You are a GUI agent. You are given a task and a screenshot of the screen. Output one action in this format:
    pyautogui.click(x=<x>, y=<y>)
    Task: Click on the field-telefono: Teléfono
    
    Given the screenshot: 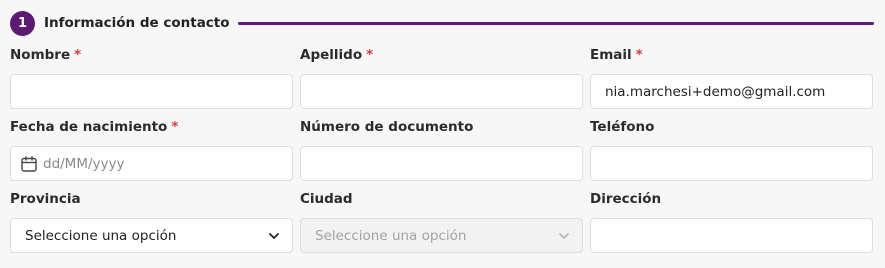 What is the action you would take?
    pyautogui.click(x=731, y=149)
    